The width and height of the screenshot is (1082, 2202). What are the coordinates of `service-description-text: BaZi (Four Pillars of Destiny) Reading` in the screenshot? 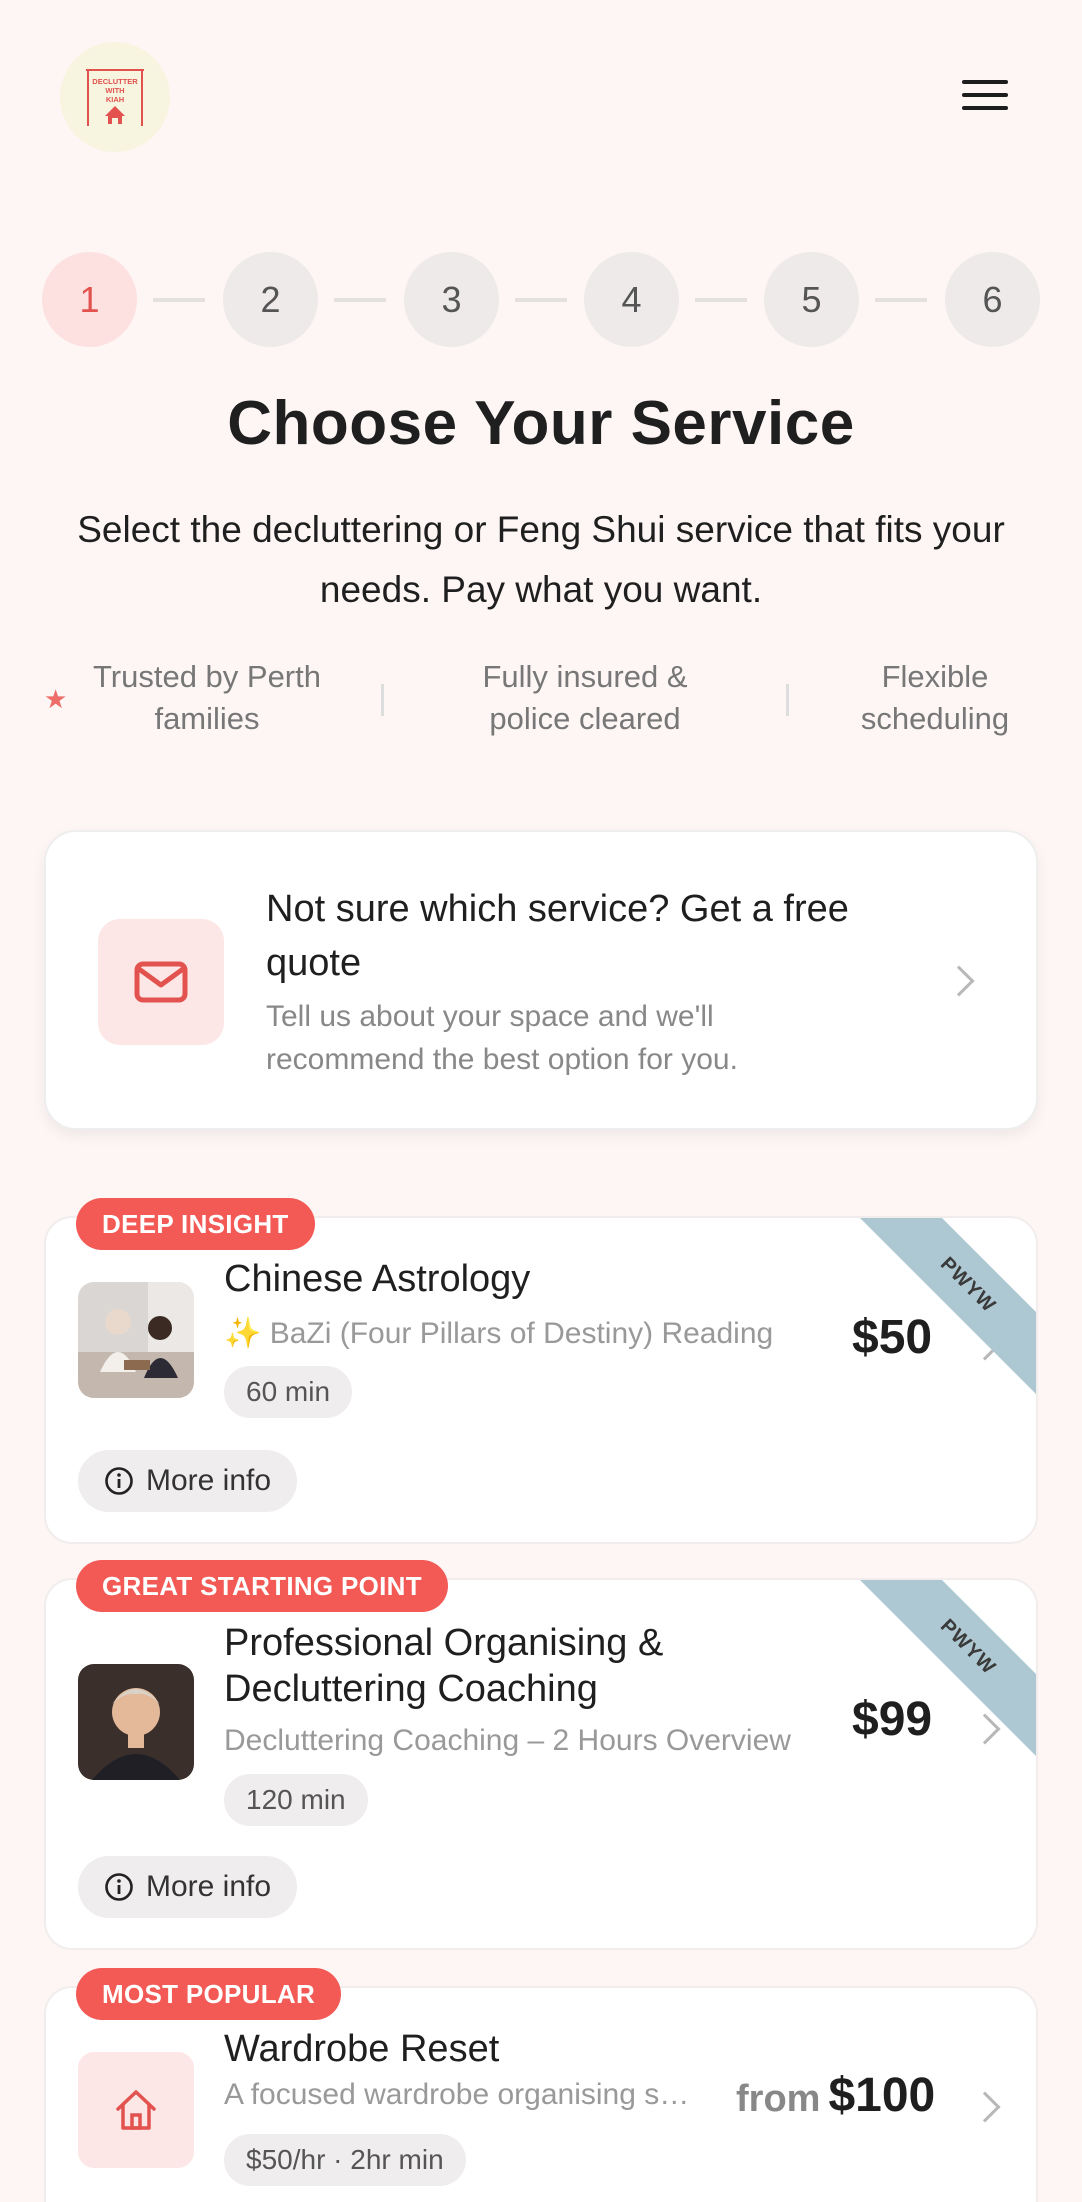 It's located at (521, 1333).